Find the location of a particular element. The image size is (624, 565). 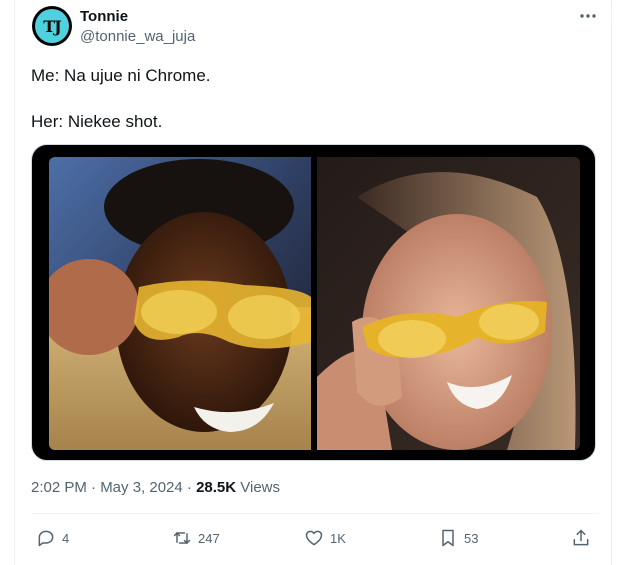

share-button is located at coordinates (581, 538).